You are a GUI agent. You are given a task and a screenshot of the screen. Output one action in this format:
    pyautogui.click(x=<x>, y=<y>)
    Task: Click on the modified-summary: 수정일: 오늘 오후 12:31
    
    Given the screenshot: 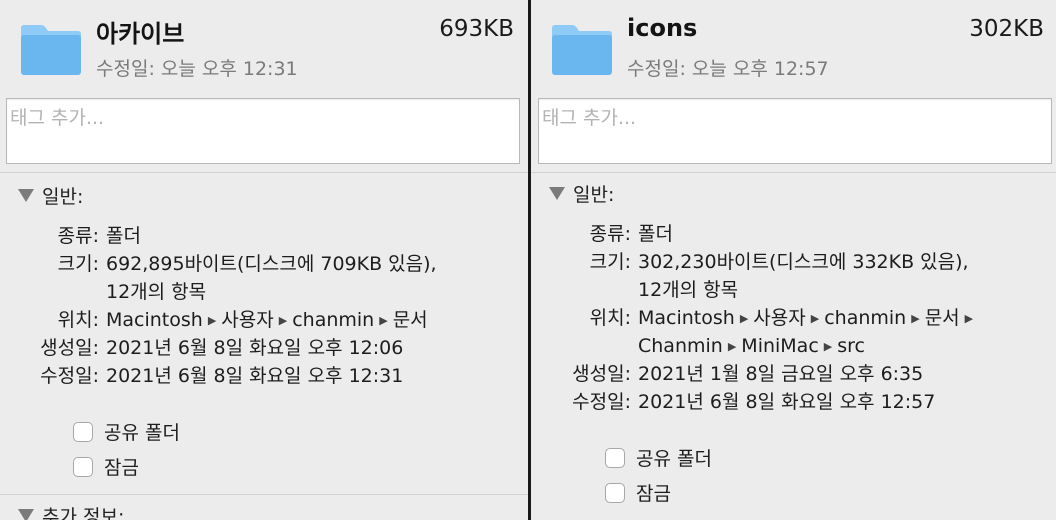 What is the action you would take?
    pyautogui.click(x=197, y=69)
    